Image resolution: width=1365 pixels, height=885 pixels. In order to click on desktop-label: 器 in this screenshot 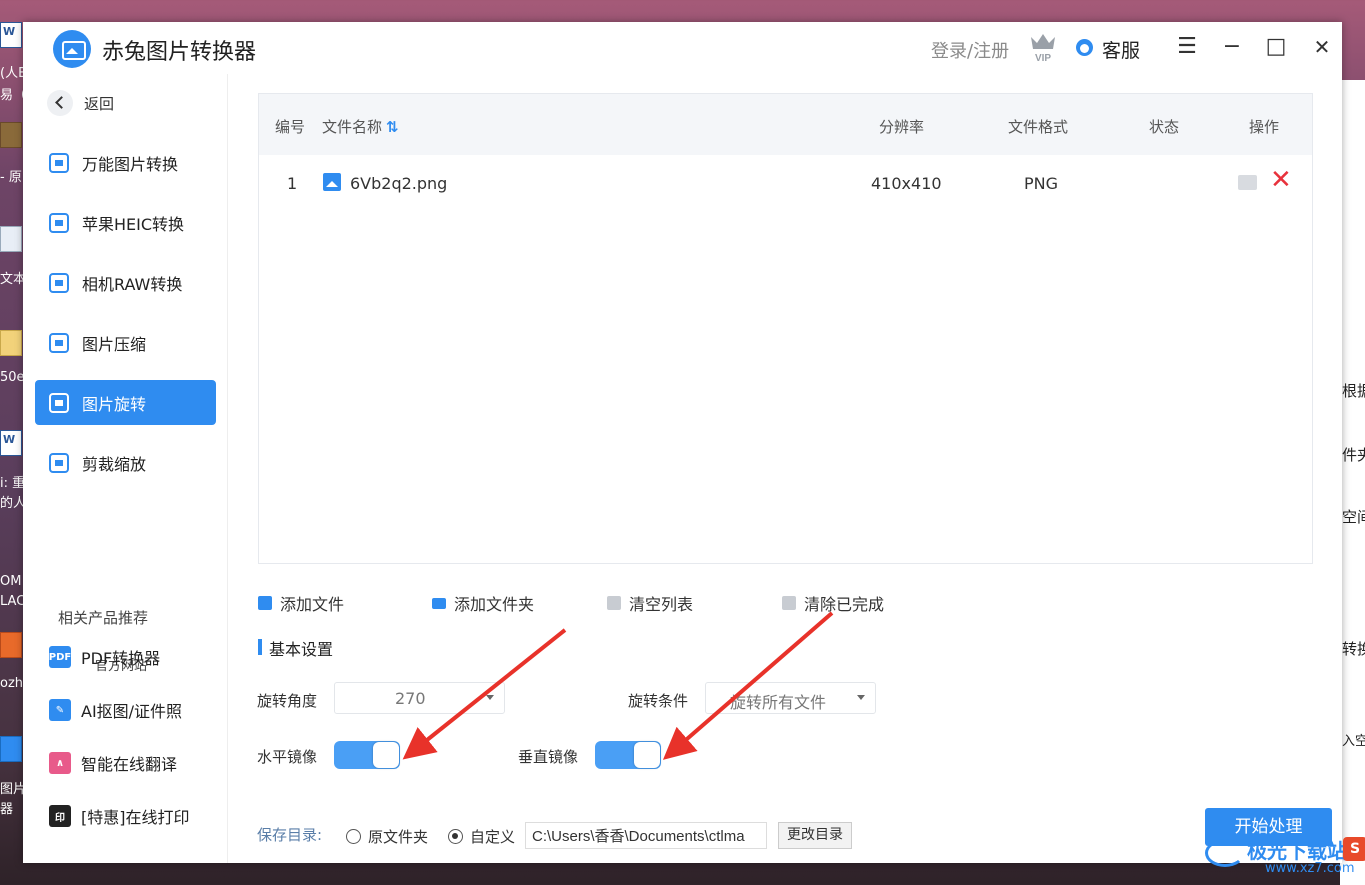, I will do `click(7, 809)`.